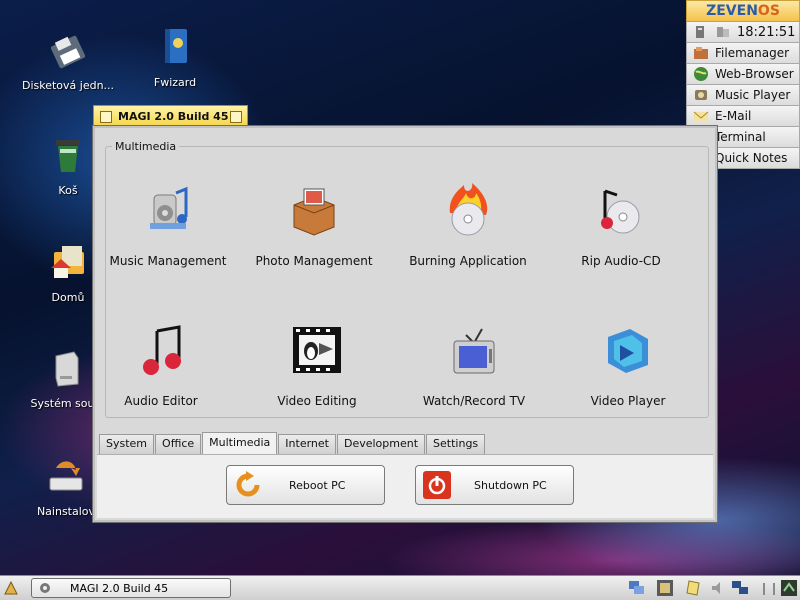  I want to click on app-photo-management: Photo Management, so click(314, 225).